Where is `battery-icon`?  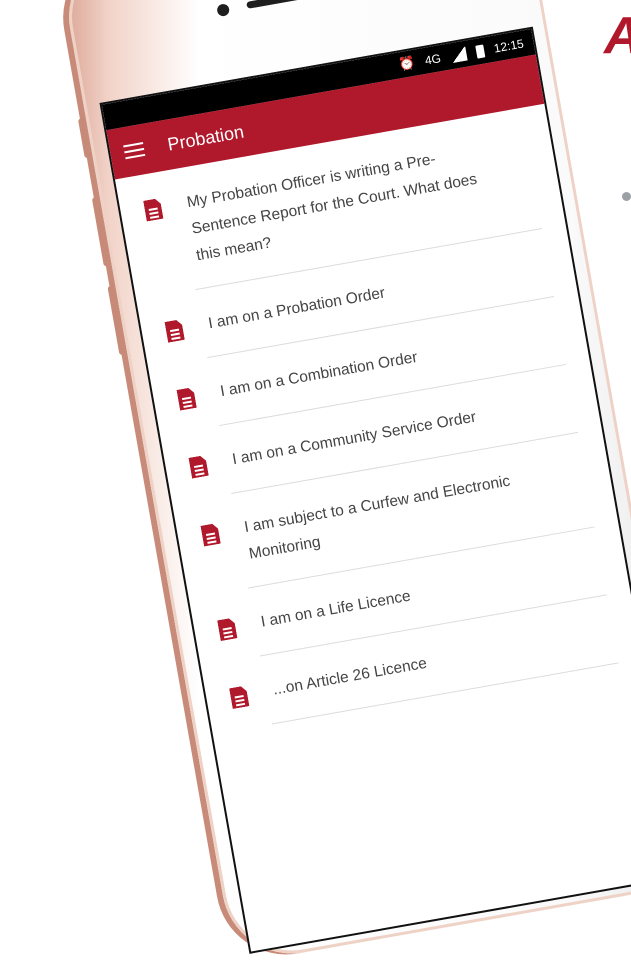
battery-icon is located at coordinates (480, 51).